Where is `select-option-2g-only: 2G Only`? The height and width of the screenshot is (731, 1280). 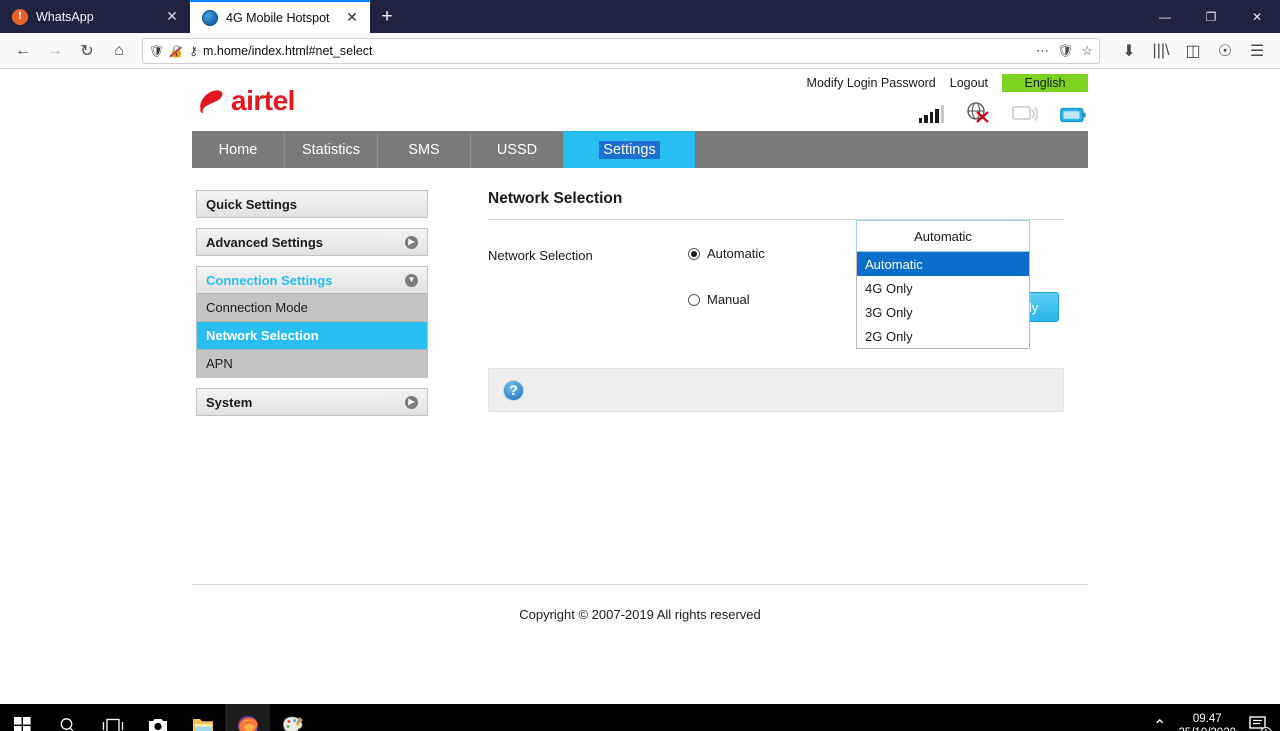 select-option-2g-only: 2G Only is located at coordinates (943, 336).